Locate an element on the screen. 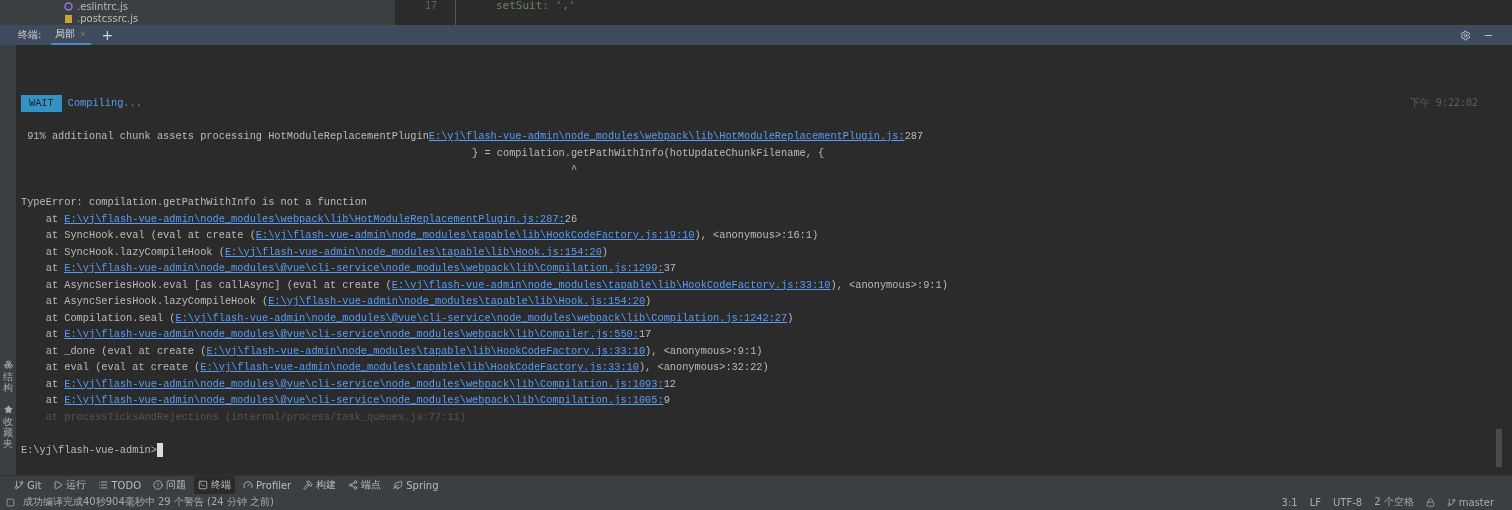  tool-tab: 端点 is located at coordinates (365, 485).